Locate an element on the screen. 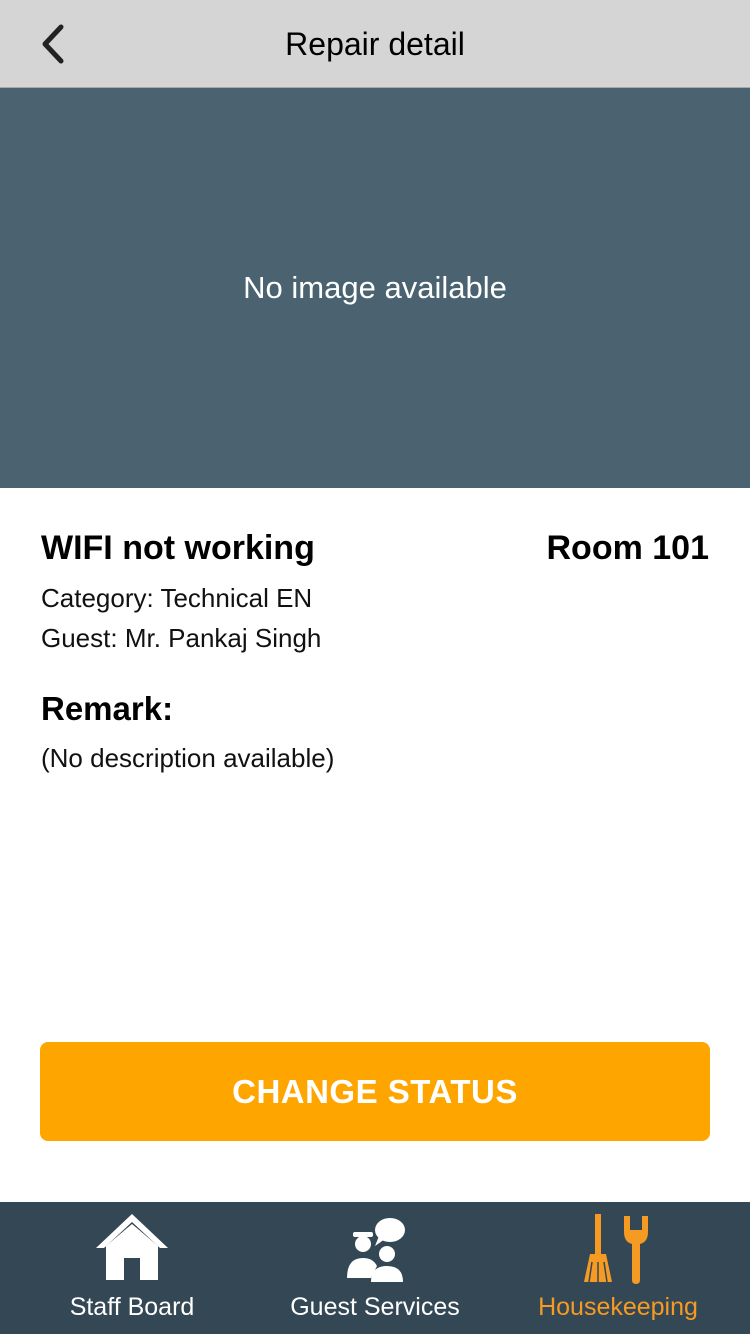 The image size is (750, 1334). tab-label-guest-services: Guest Services is located at coordinates (375, 1307).